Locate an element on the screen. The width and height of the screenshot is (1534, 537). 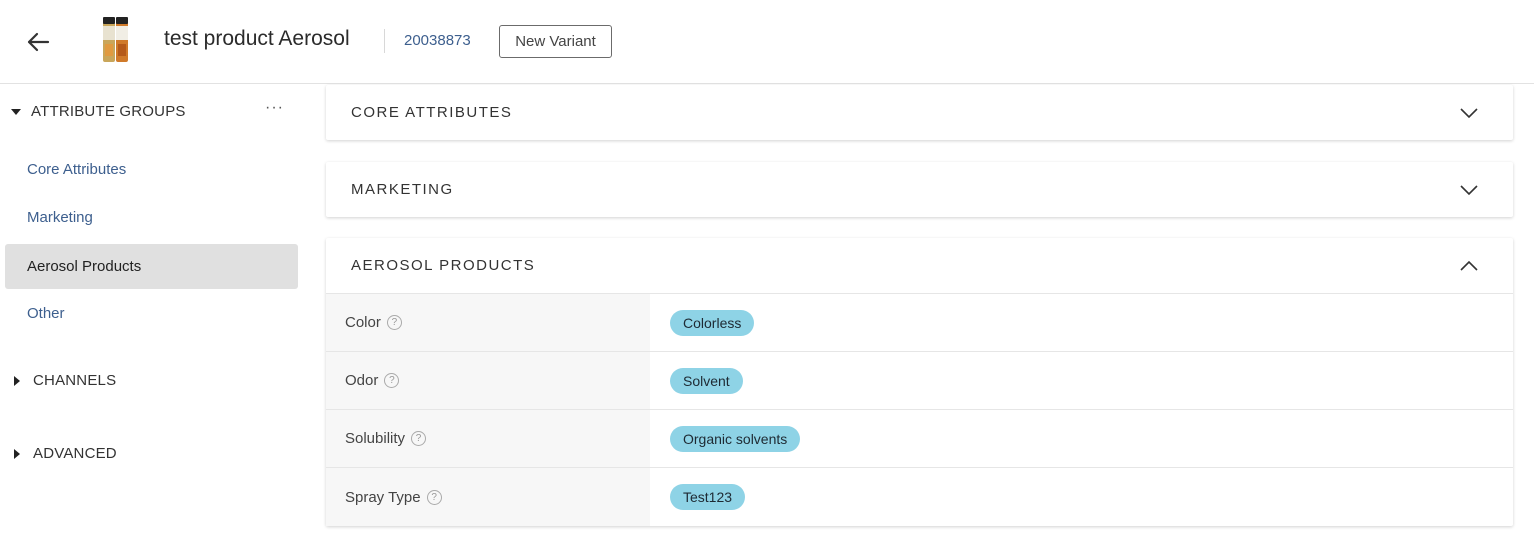
more-options-icon: ··· is located at coordinates (274, 108).